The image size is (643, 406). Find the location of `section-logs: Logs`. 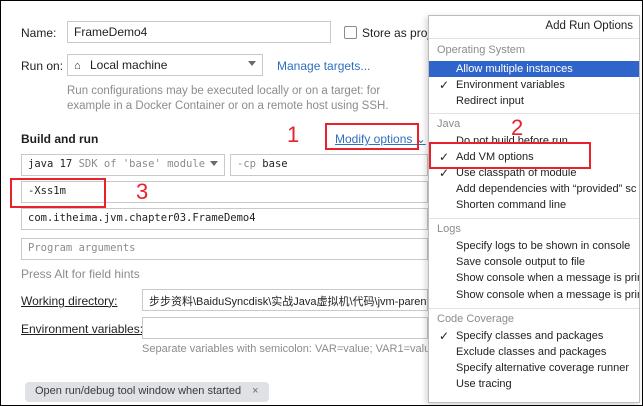

section-logs: Logs is located at coordinates (449, 229).